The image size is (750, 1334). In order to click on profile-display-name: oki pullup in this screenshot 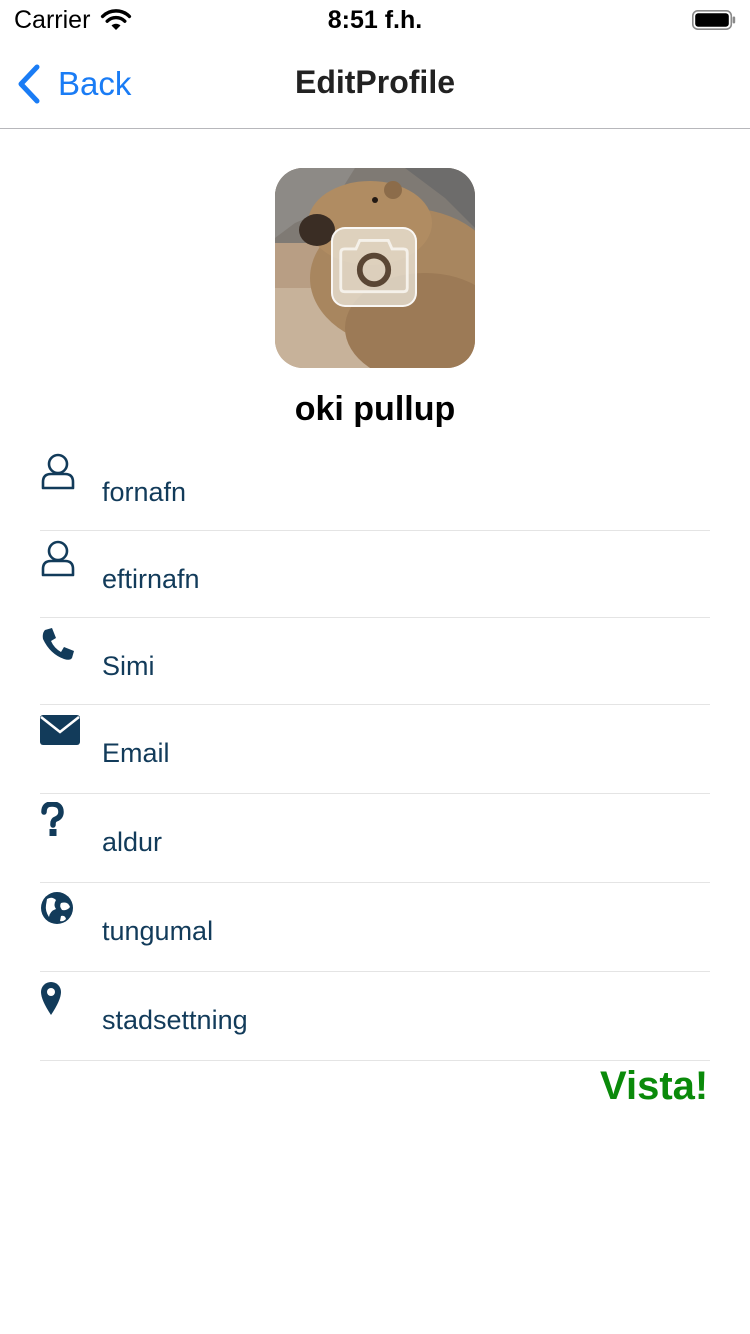, I will do `click(375, 409)`.